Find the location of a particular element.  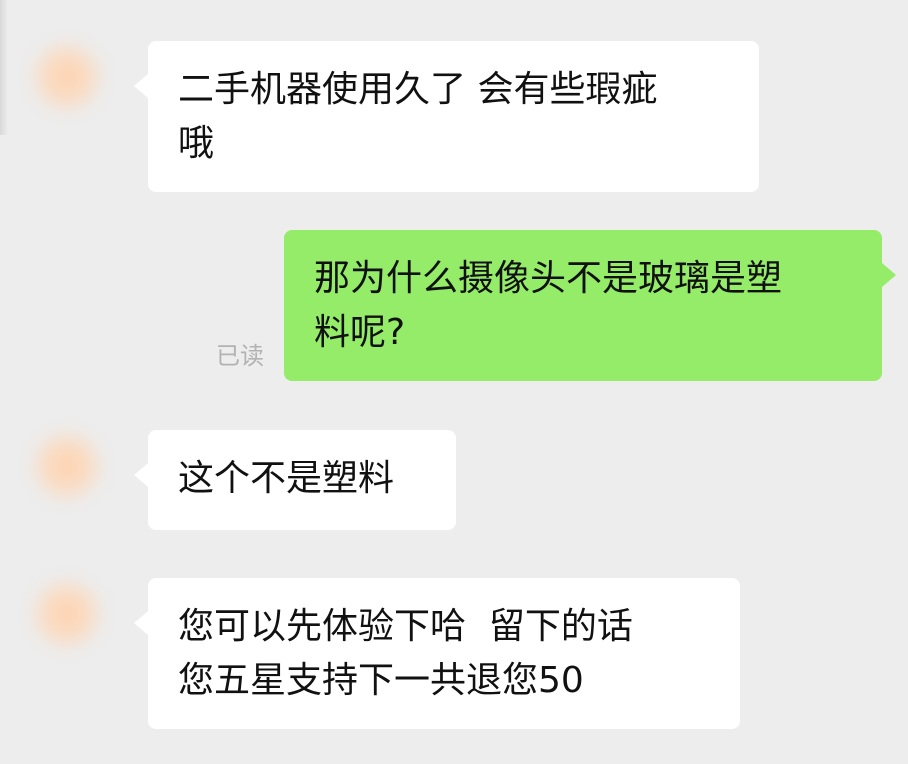

message-text-line: 哦 is located at coordinates (196, 143).